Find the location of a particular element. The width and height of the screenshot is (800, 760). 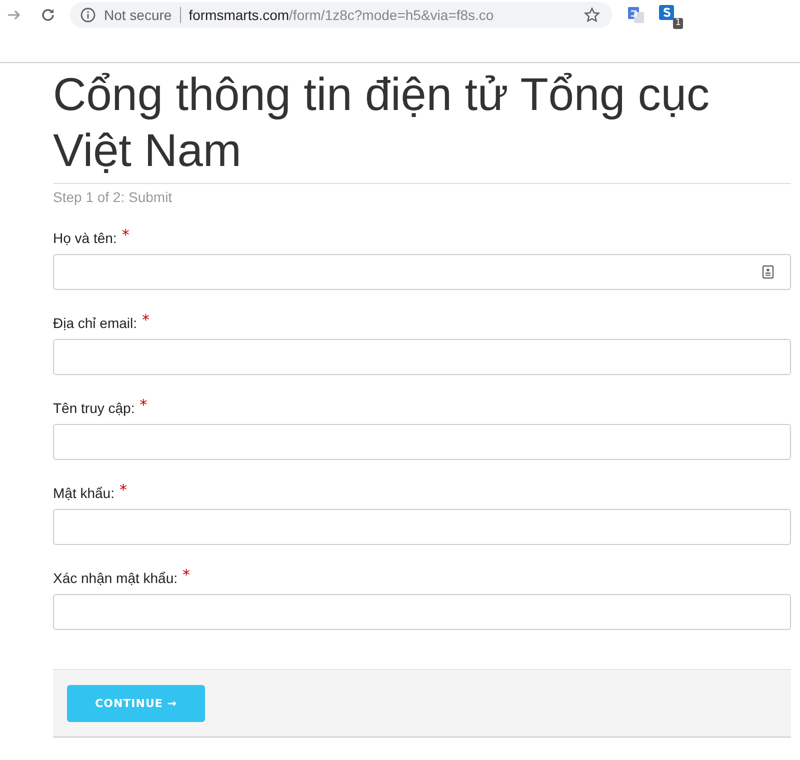

security-label: Not secure is located at coordinates (138, 15).